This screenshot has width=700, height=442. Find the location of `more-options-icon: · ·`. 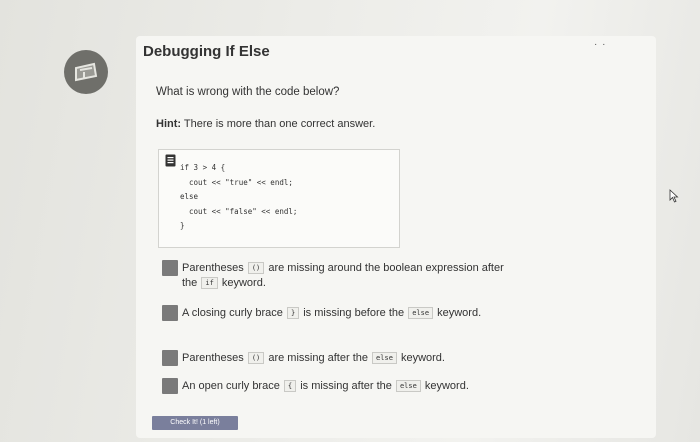

more-options-icon: · · is located at coordinates (601, 45).